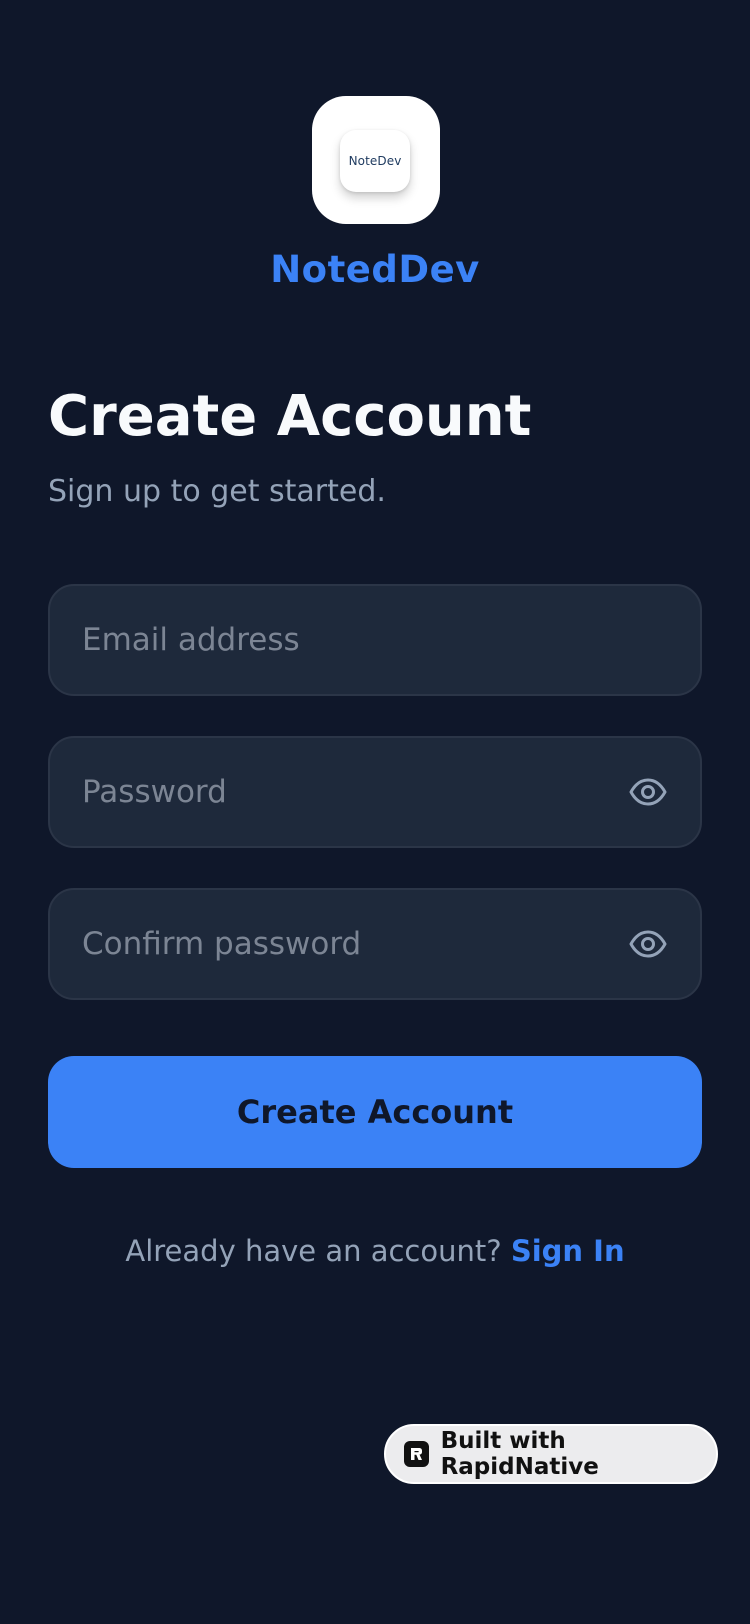 The image size is (750, 1624). I want to click on app-logo-card: NoteDev, so click(375, 161).